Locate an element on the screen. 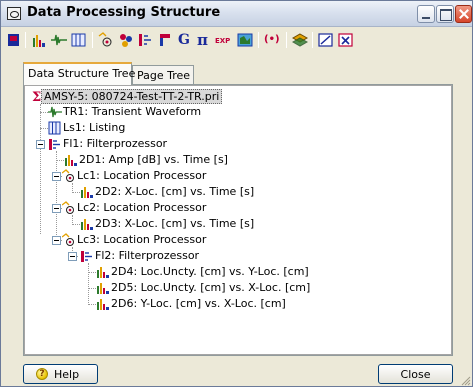 Image resolution: width=473 pixels, height=387 pixels. tree-node-label: AMSY-5: 080724-Test-TT-2-TR.pri is located at coordinates (132, 96).